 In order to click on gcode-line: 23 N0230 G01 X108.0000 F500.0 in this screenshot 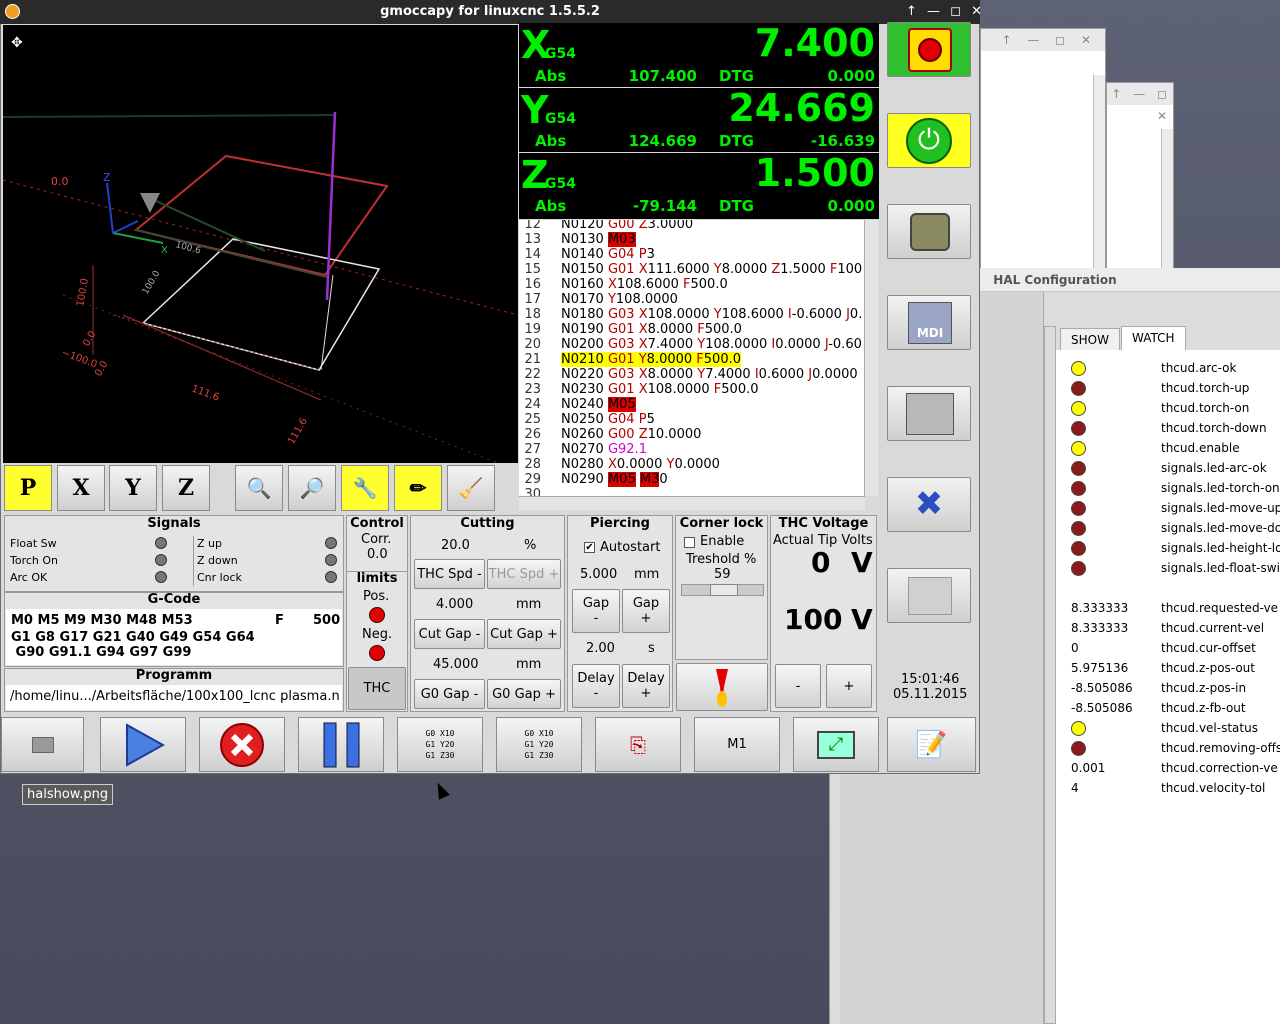, I will do `click(692, 389)`.